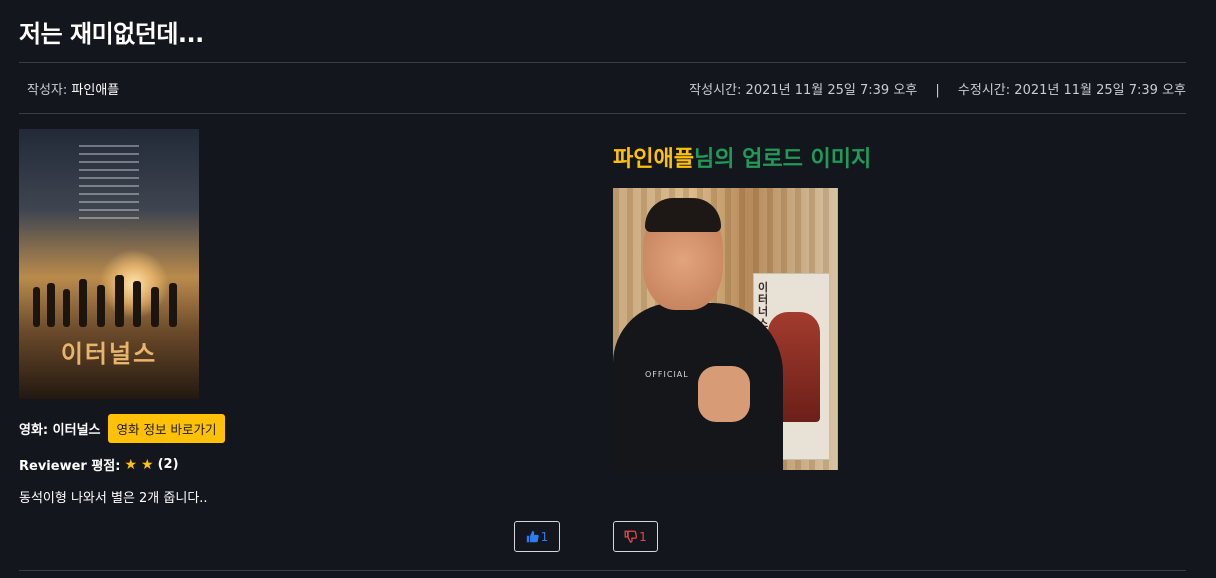  Describe the element at coordinates (782, 159) in the screenshot. I see `upload-heading-suffix: 님의 업로드 이미지` at that location.